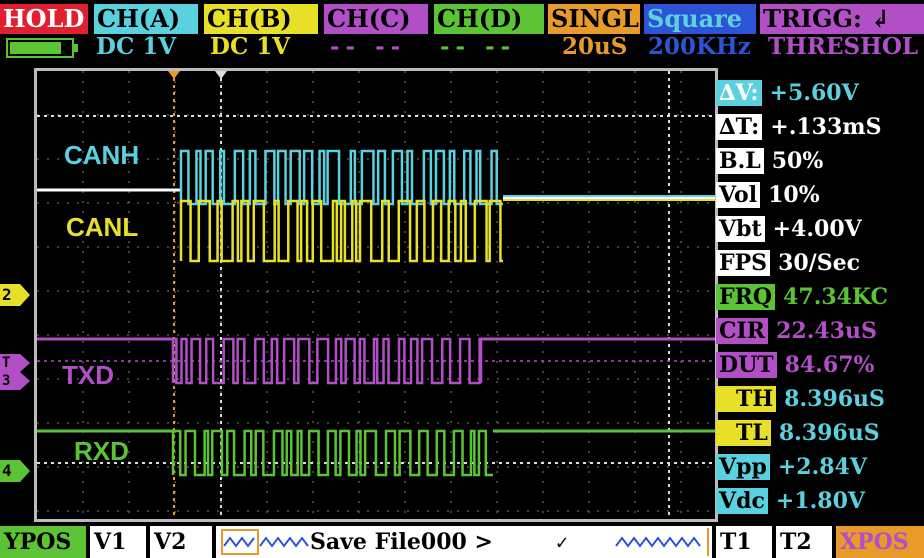  What do you see at coordinates (739, 127) in the screenshot?
I see `measurement-delta-t-key: ∆T:` at bounding box center [739, 127].